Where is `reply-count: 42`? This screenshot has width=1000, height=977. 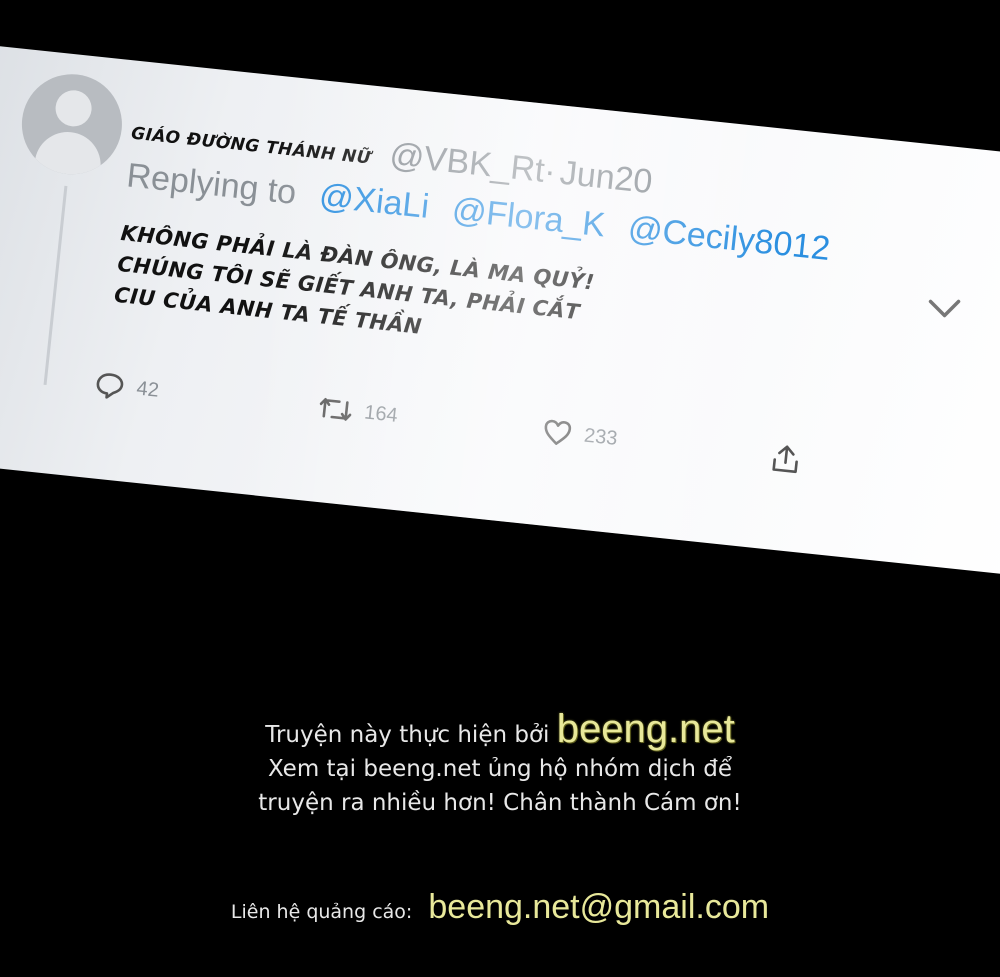 reply-count: 42 is located at coordinates (147, 389).